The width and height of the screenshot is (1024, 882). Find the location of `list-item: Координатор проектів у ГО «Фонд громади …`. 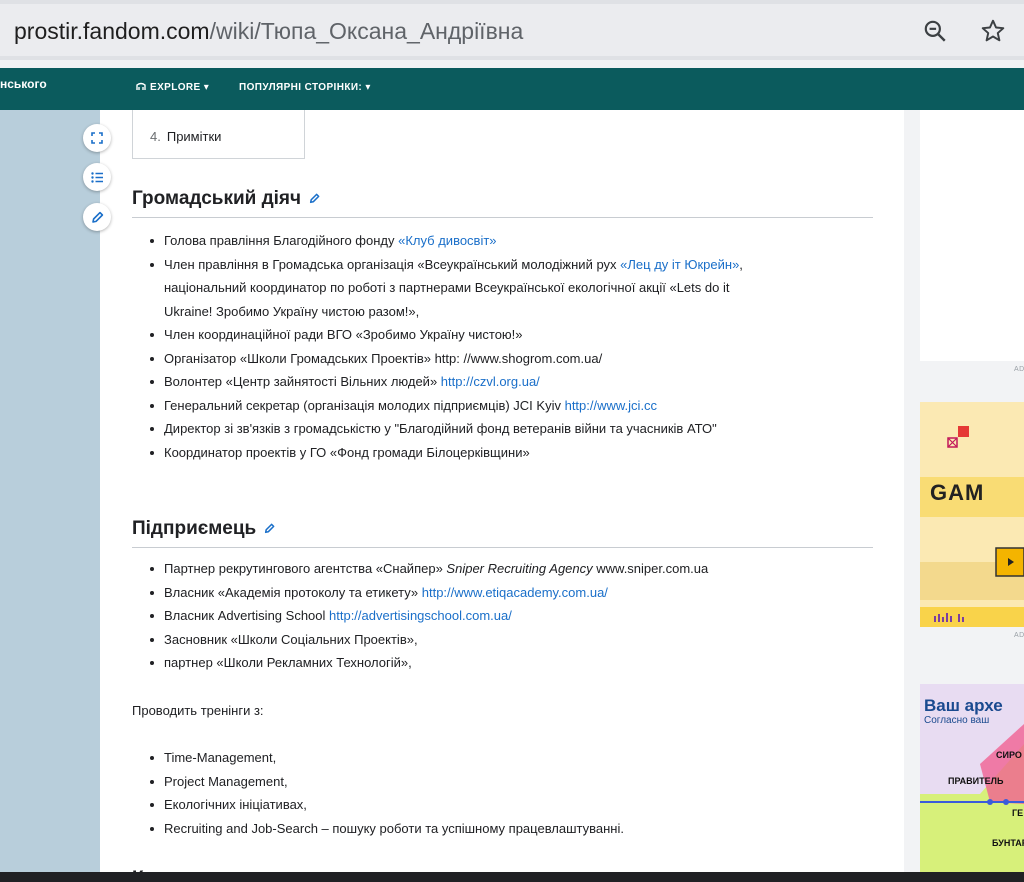

list-item: Координатор проектів у ГО «Фонд громади … is located at coordinates (446, 453).